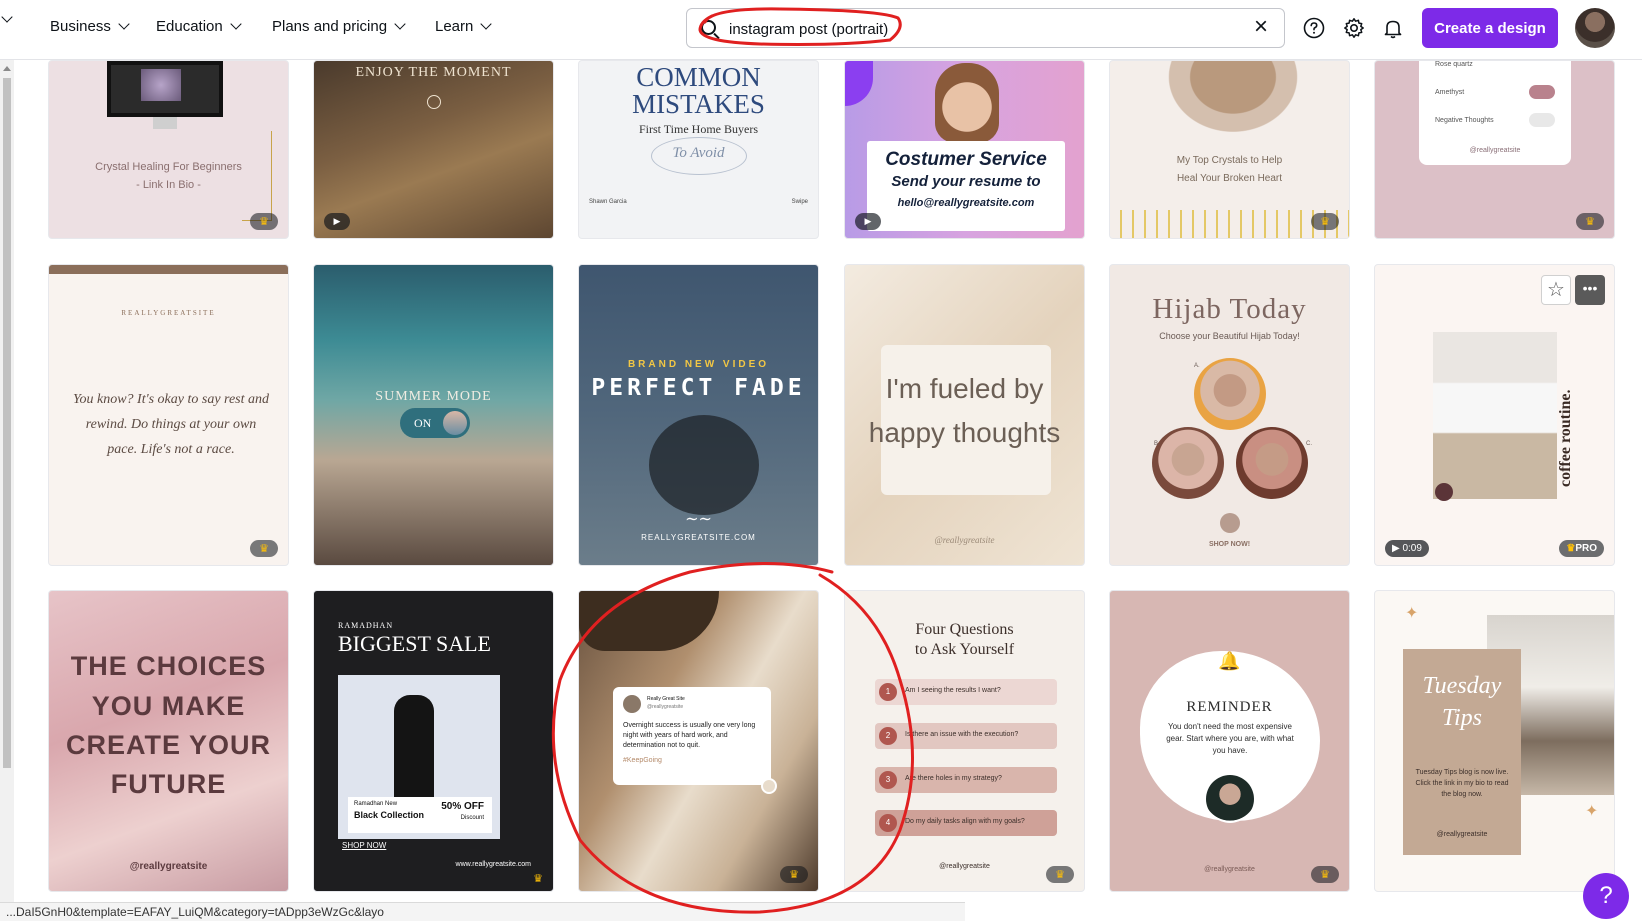 The height and width of the screenshot is (921, 1642). Describe the element at coordinates (364, 845) in the screenshot. I see `card-text: SHOP NOW` at that location.